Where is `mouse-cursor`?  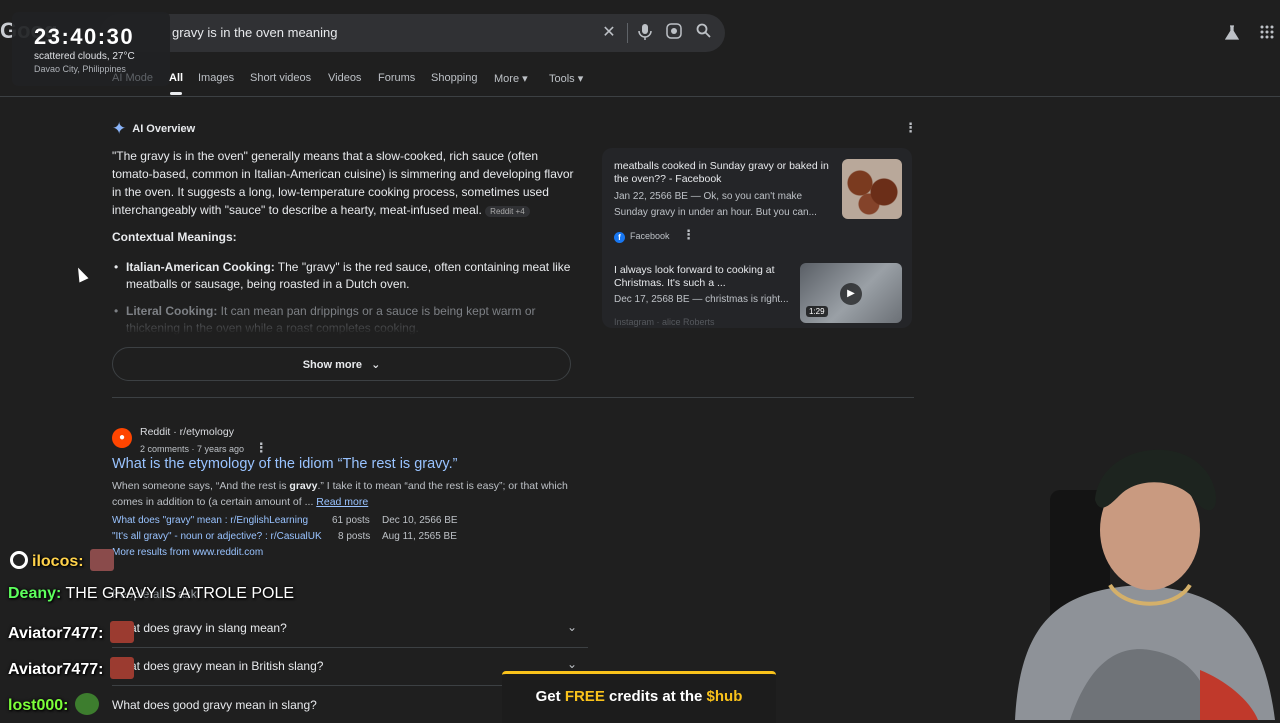 mouse-cursor is located at coordinates (81, 274).